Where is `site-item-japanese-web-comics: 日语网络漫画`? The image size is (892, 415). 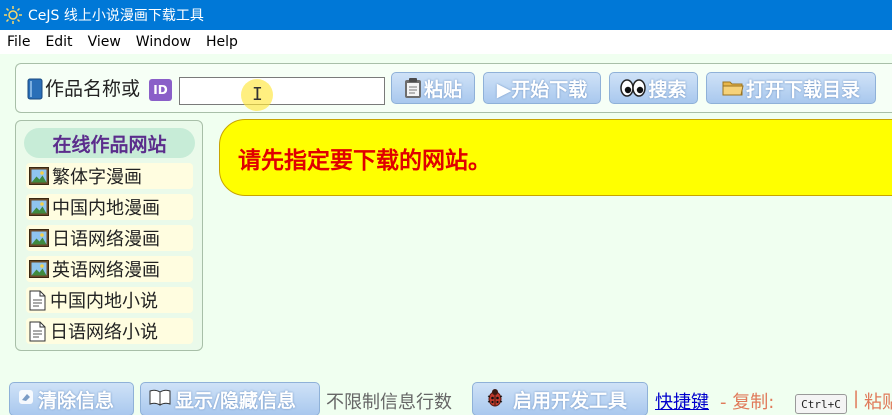 site-item-japanese-web-comics: 日语网络漫画 is located at coordinates (109, 238).